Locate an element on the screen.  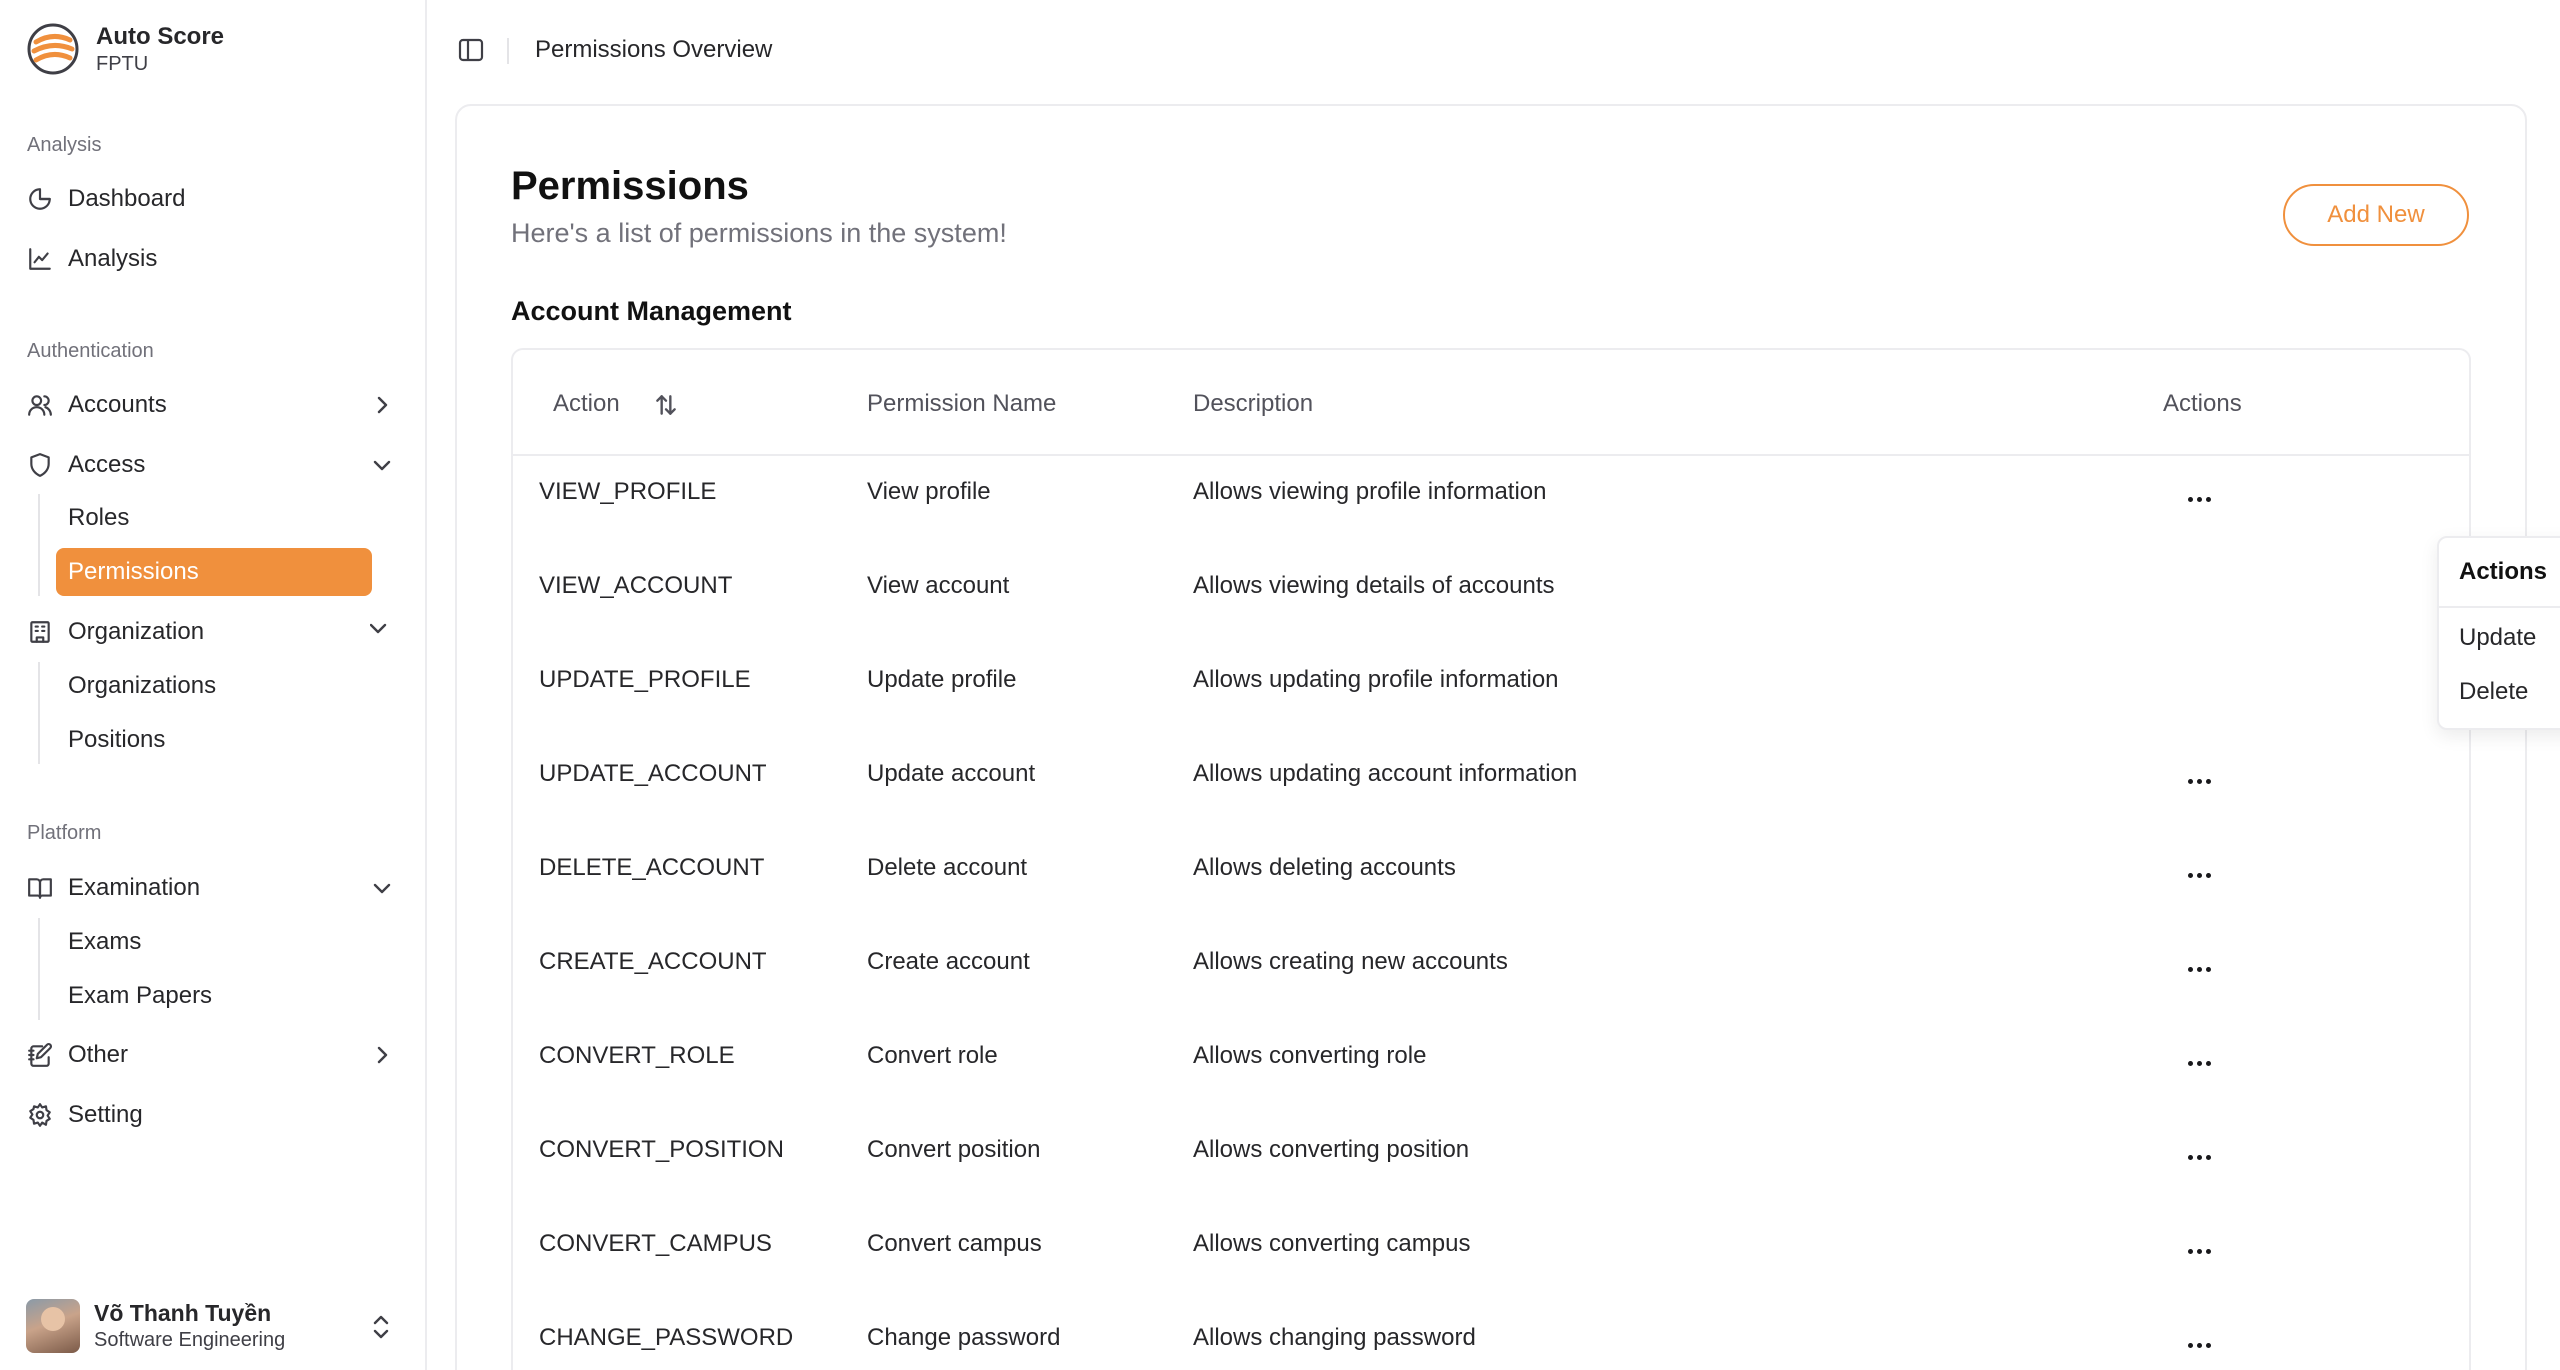
sidebar-item-label: Other is located at coordinates (98, 1054).